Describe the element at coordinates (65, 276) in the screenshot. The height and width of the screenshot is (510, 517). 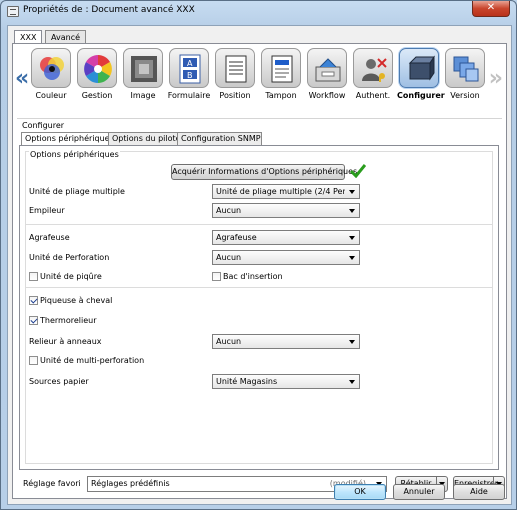
I see `piqure-checkbox: Unité de piqûre` at that location.